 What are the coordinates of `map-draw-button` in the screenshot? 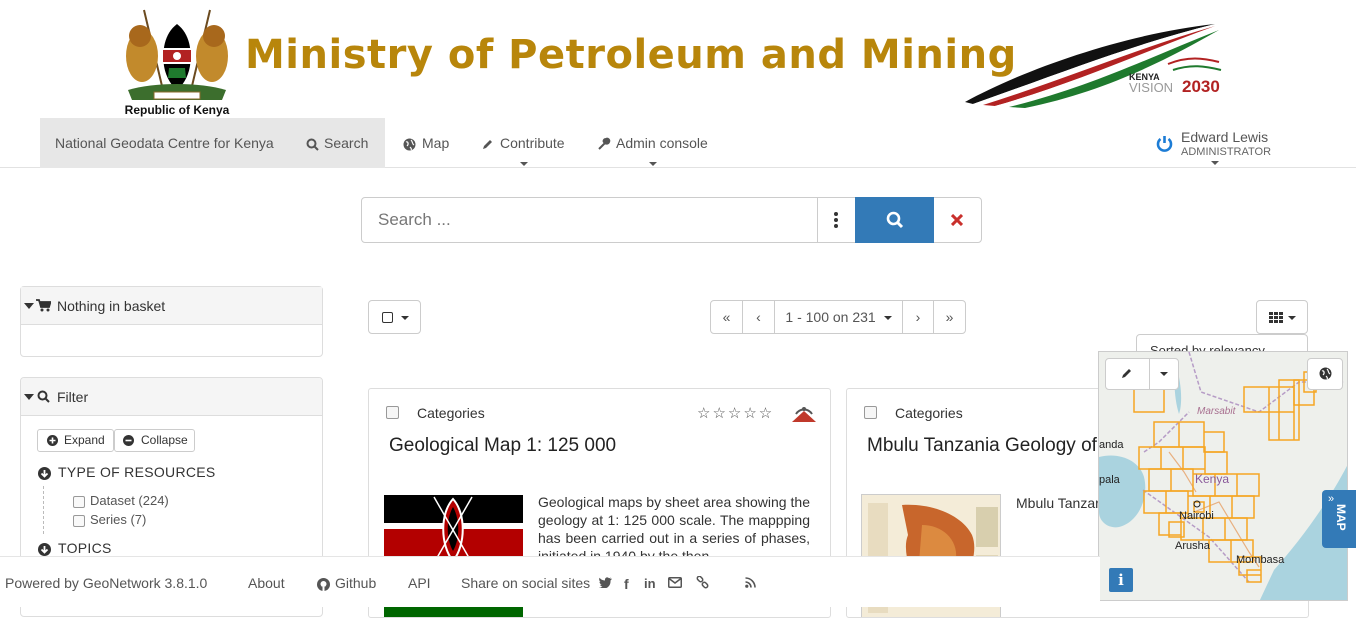 It's located at (1128, 374).